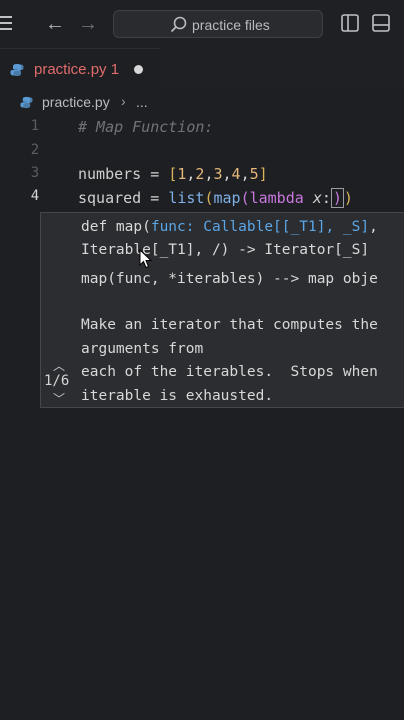 This screenshot has height=720, width=404. I want to click on mouse-pointer-icon, so click(146, 259).